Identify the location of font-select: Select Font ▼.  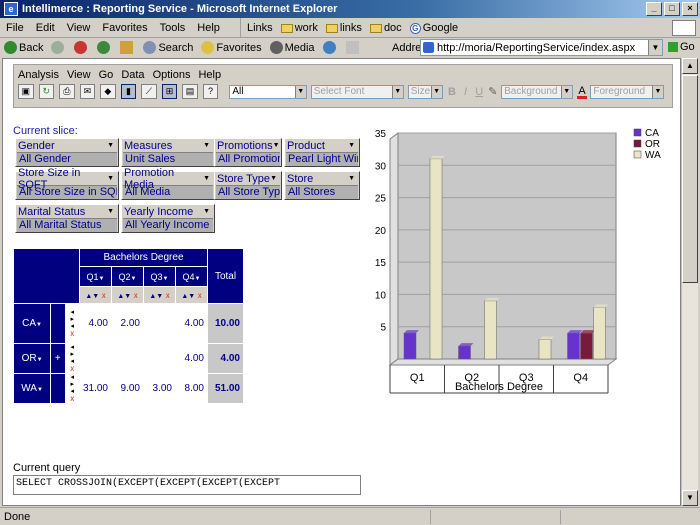
(357, 91).